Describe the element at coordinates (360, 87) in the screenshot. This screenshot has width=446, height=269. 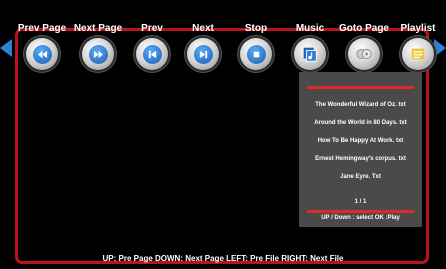
I see `panel-top-divider` at that location.